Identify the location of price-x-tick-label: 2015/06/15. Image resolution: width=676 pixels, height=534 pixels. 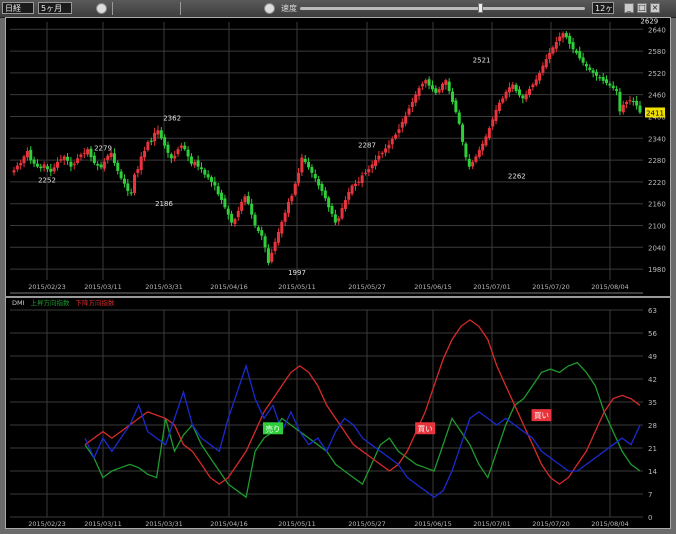
(432, 287).